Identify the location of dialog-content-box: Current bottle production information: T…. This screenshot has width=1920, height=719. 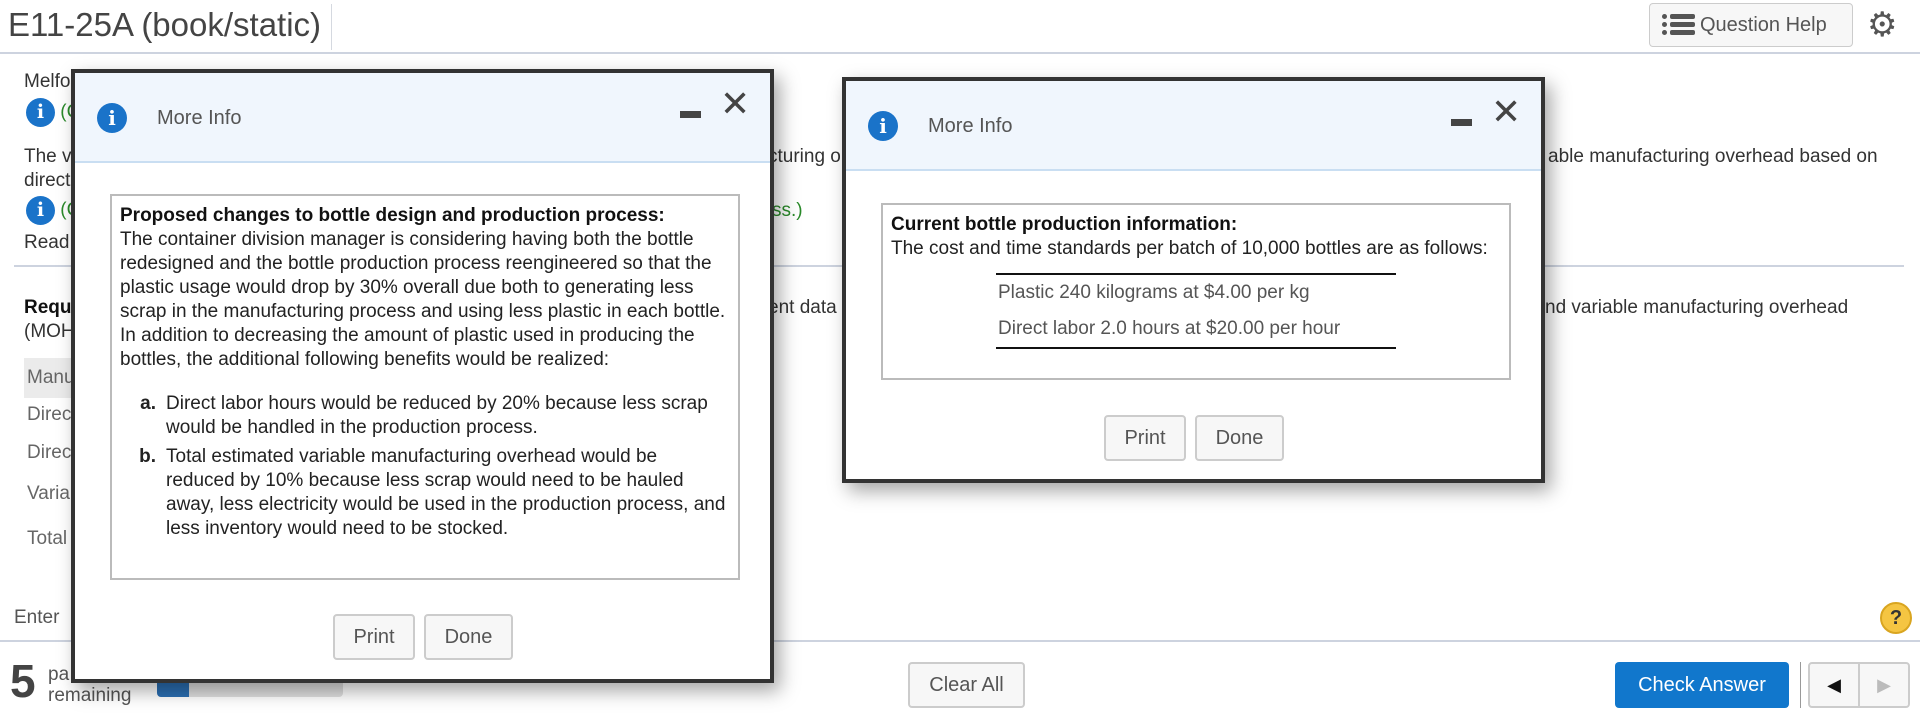
(1196, 291).